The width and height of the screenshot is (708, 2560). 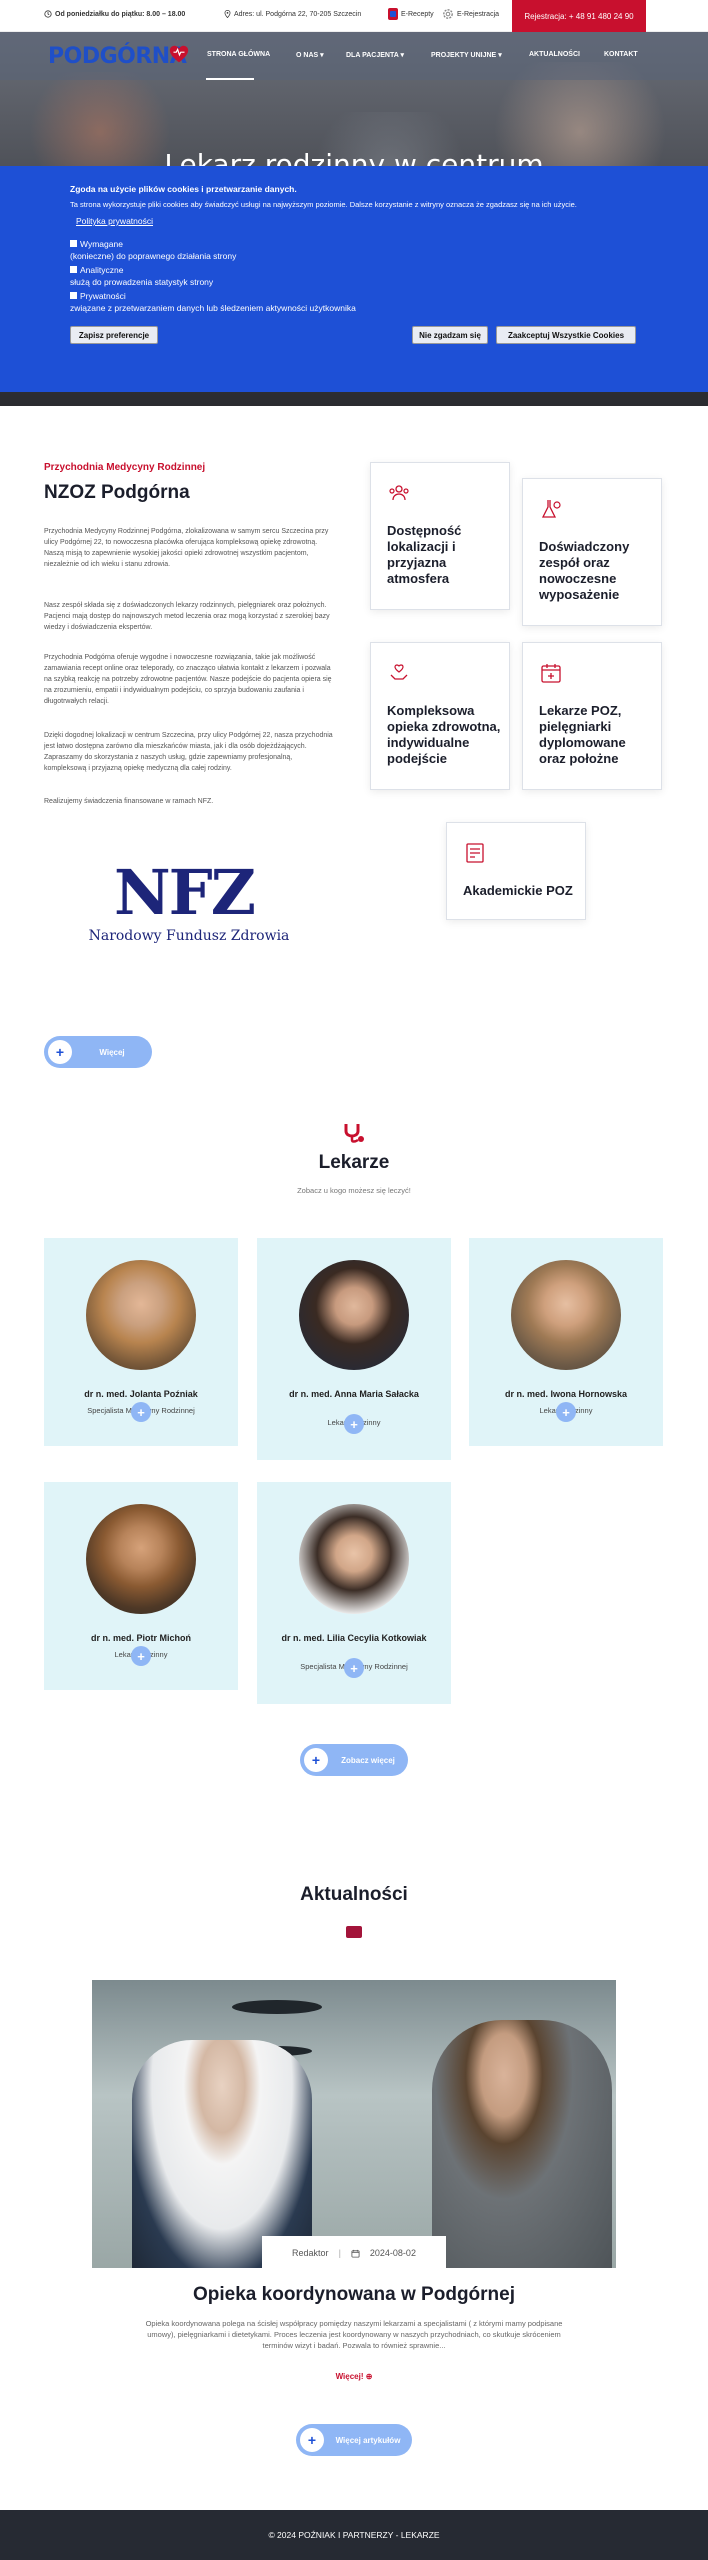 What do you see at coordinates (369, 2376) in the screenshot?
I see `plus-circle-icon: ⊕` at bounding box center [369, 2376].